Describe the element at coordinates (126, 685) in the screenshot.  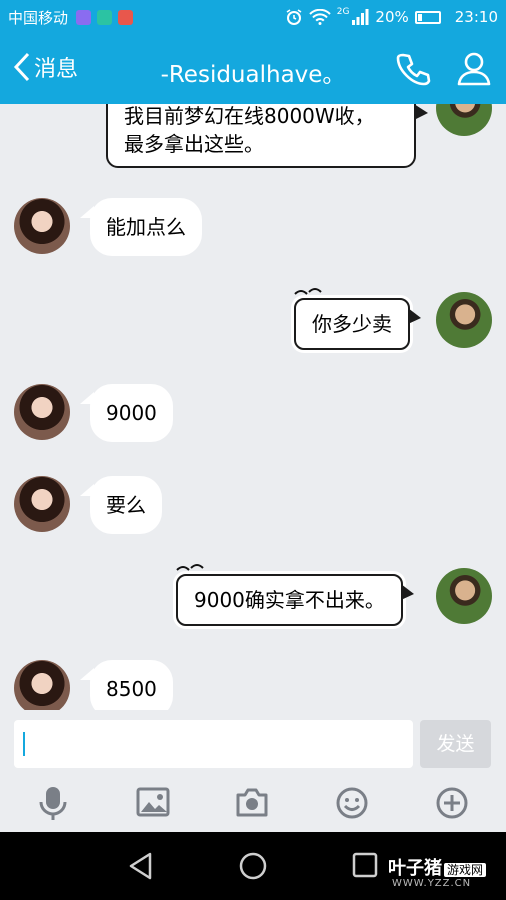
I see `message-bubble: 8500` at that location.